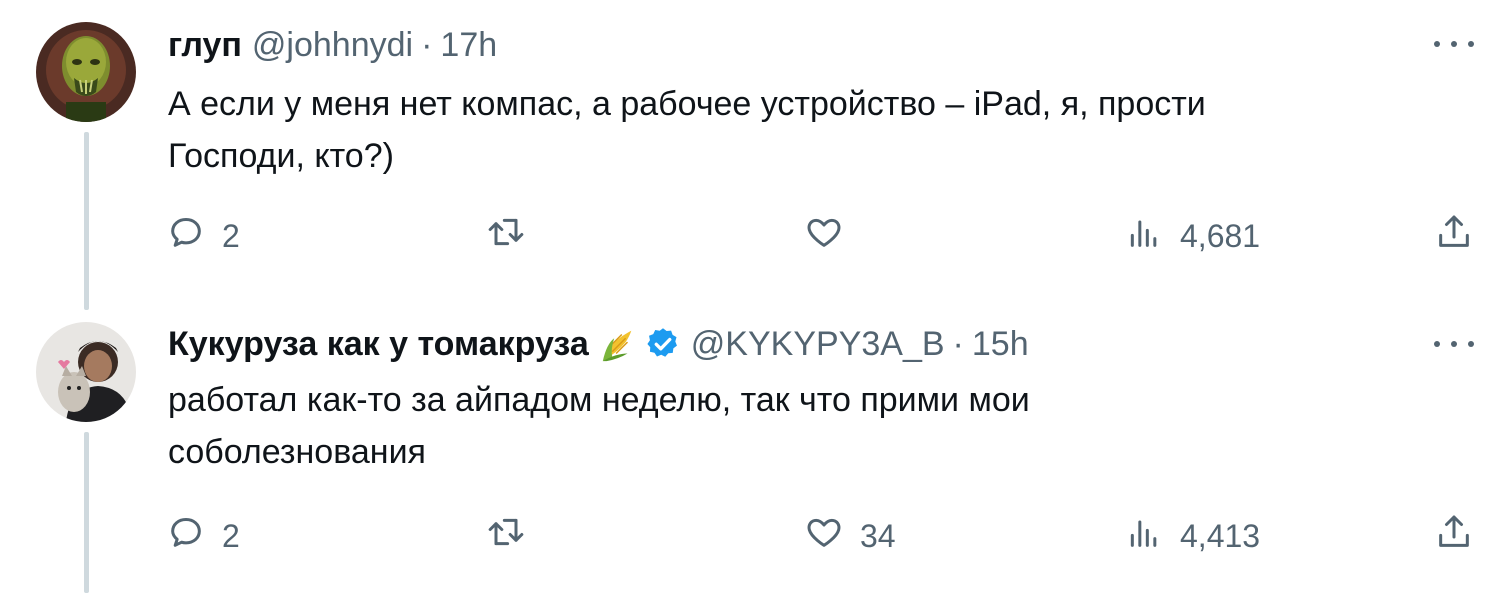  I want to click on like-button, so click(832, 236).